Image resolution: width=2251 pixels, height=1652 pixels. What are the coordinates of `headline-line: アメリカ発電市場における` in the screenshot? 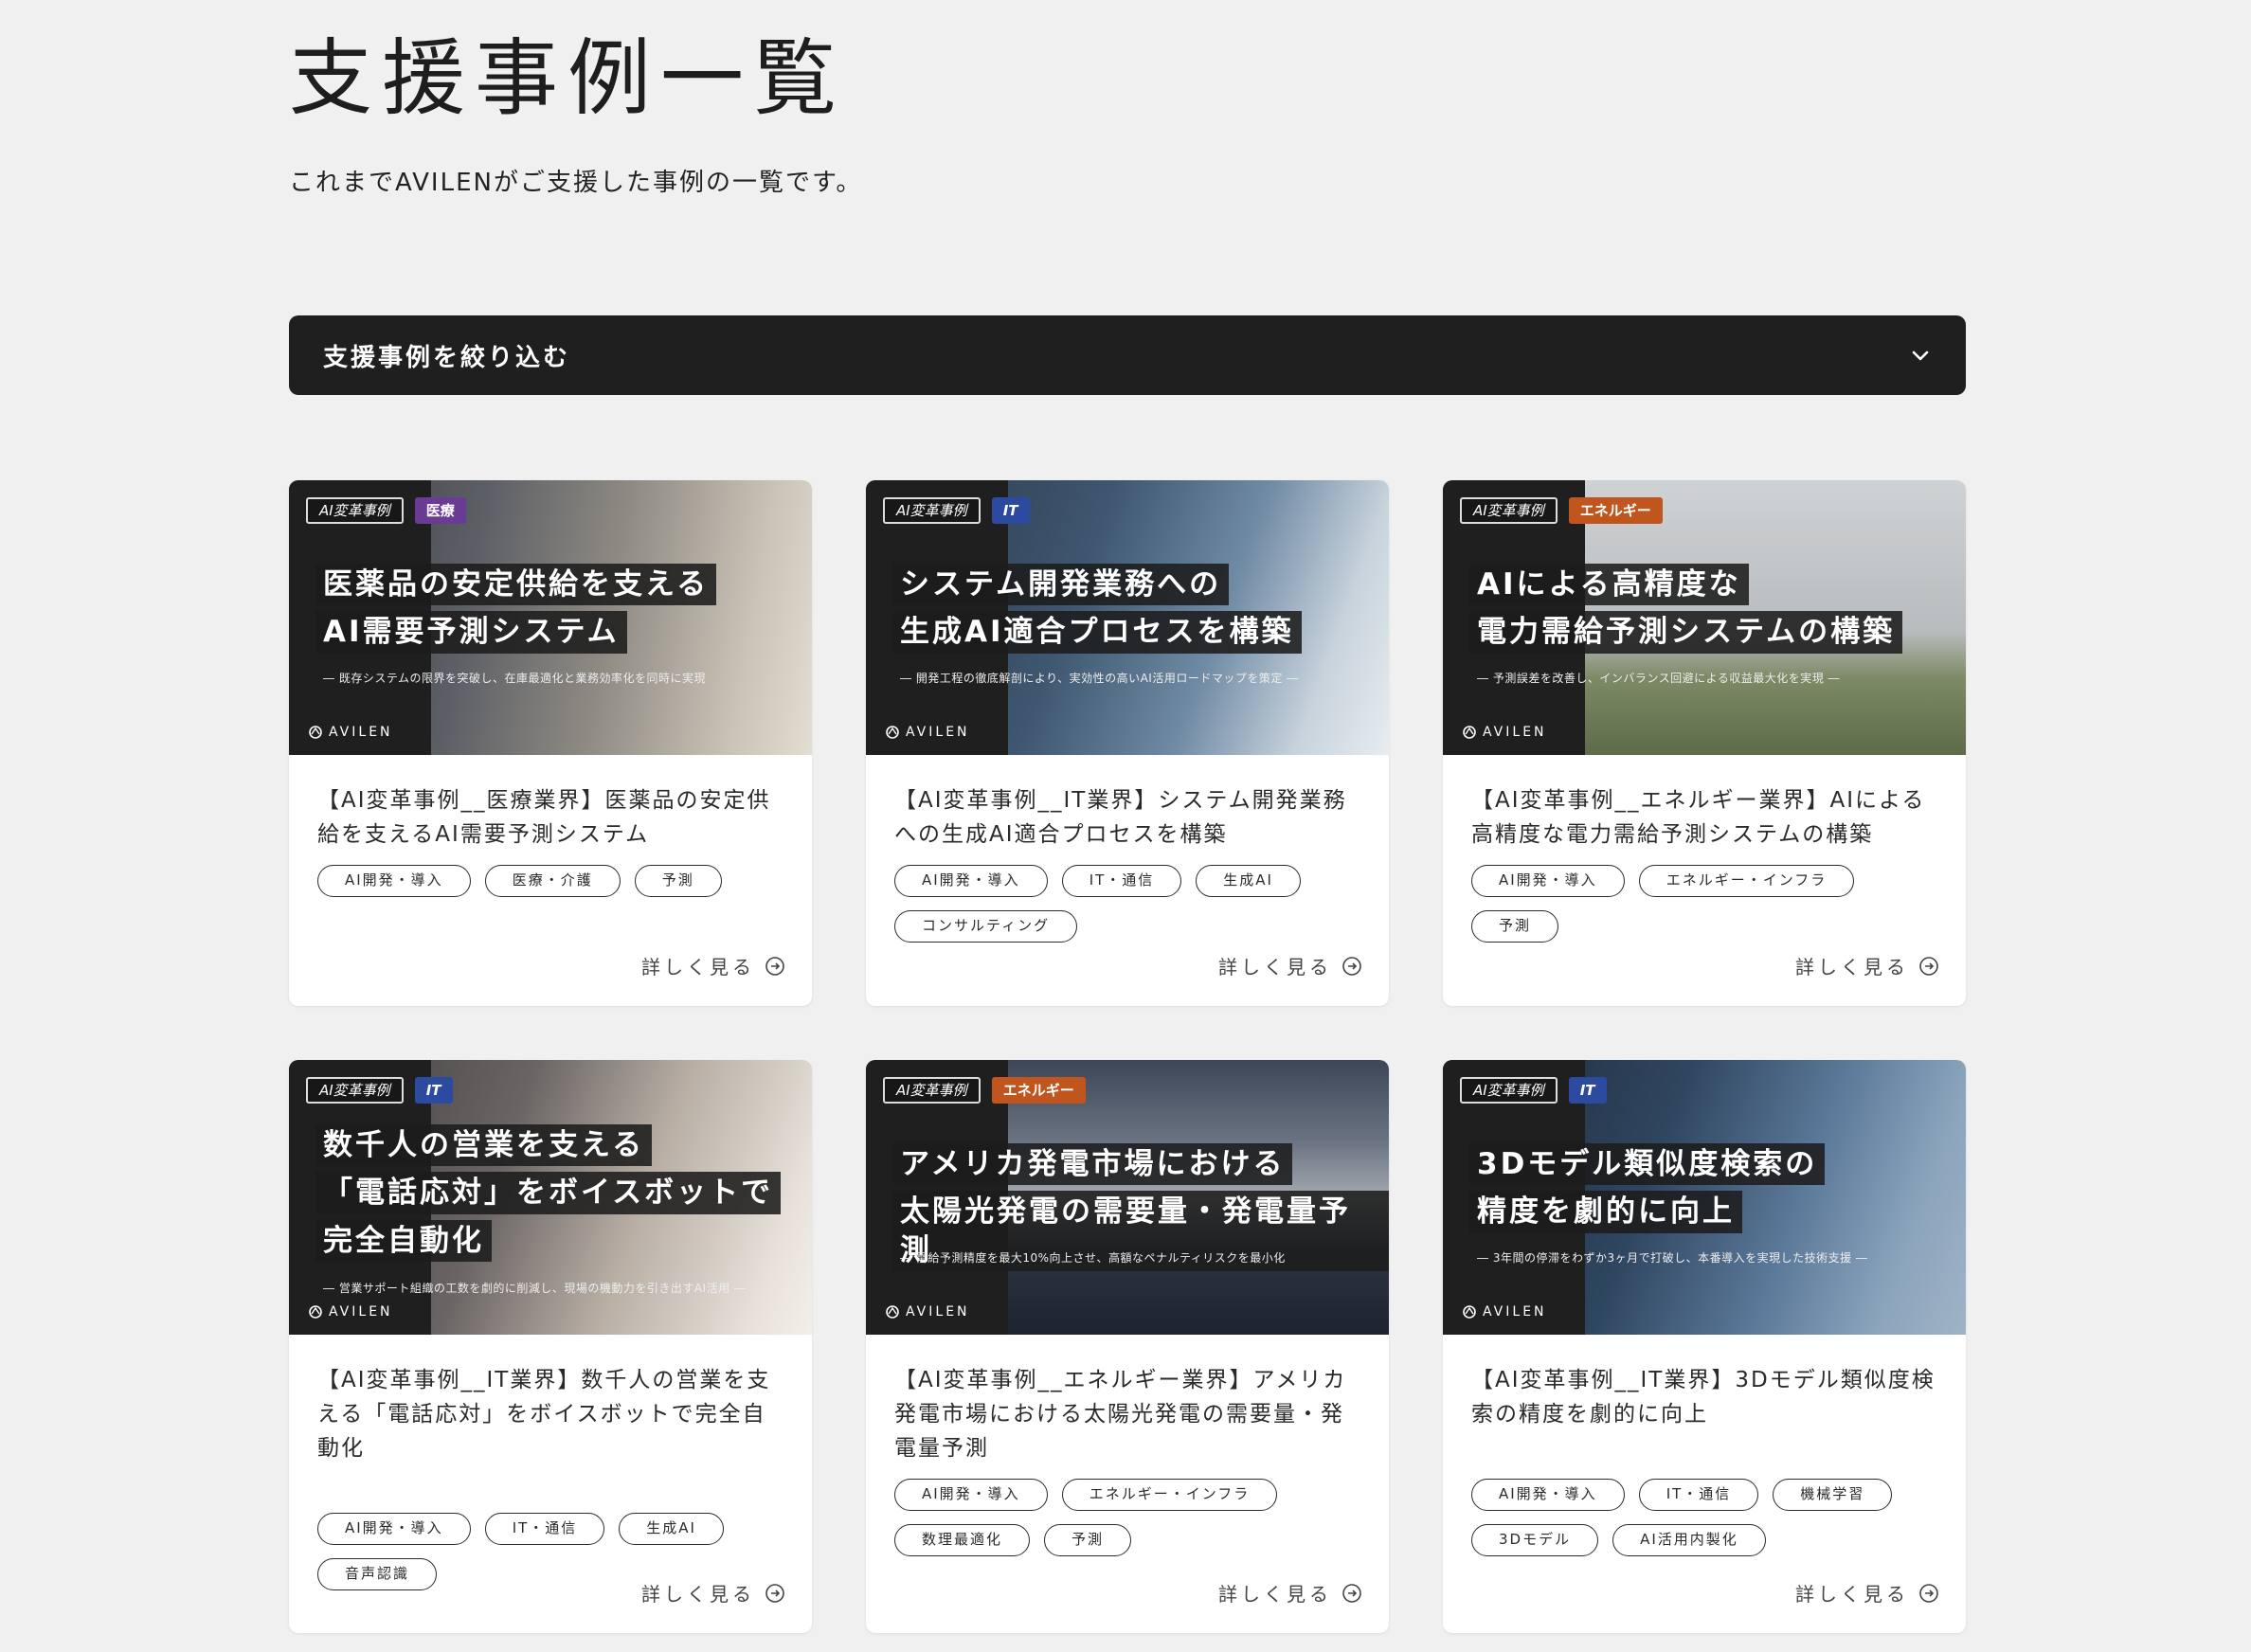 It's located at (1092, 1164).